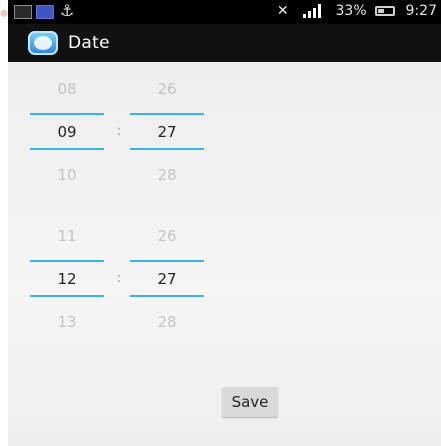 Image resolution: width=441 pixels, height=446 pixels. Describe the element at coordinates (23, 12) in the screenshot. I see `image-icon` at that location.